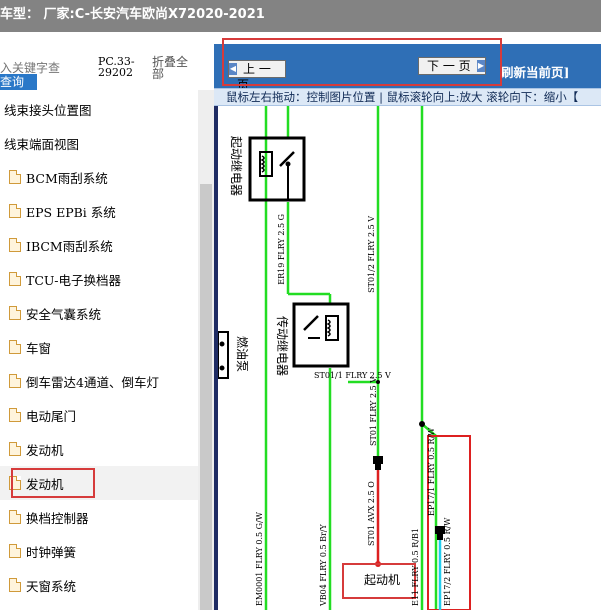  What do you see at coordinates (236, 166) in the screenshot?
I see `start-relay-label: 起动继电器` at bounding box center [236, 166].